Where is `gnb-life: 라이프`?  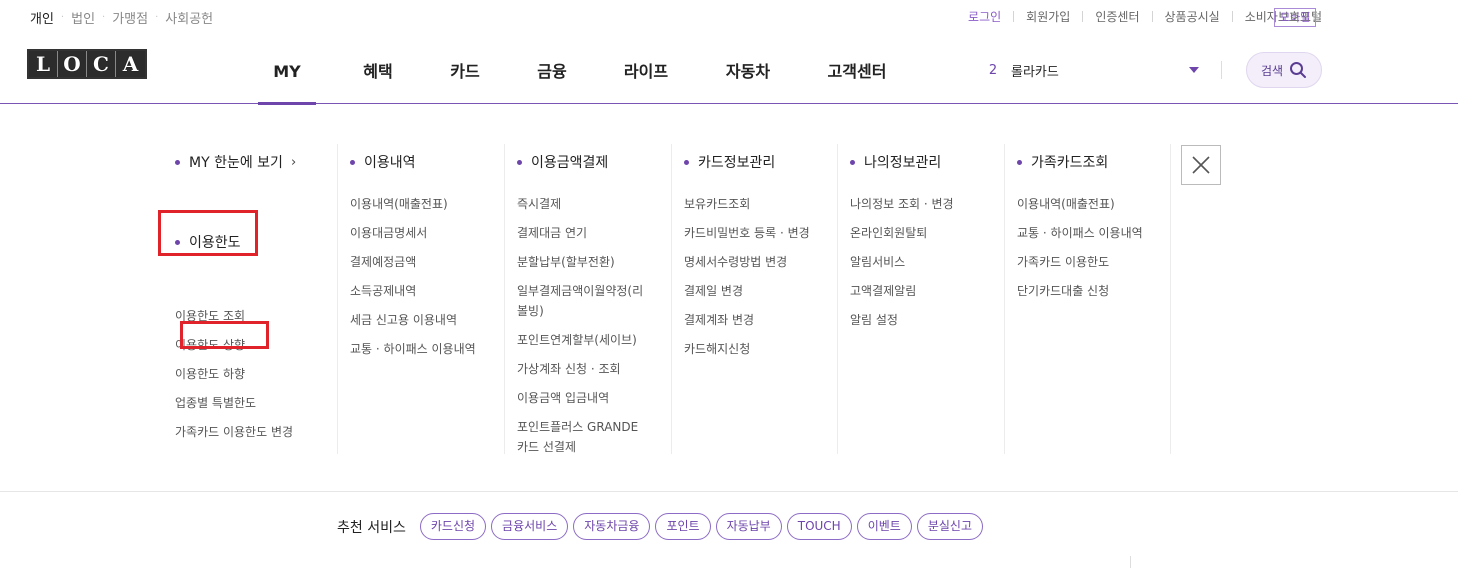 gnb-life: 라이프 is located at coordinates (646, 69).